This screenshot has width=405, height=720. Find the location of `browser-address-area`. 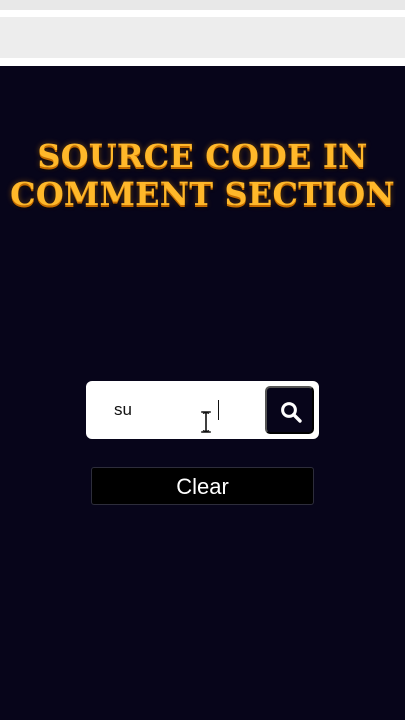

browser-address-area is located at coordinates (202, 37).